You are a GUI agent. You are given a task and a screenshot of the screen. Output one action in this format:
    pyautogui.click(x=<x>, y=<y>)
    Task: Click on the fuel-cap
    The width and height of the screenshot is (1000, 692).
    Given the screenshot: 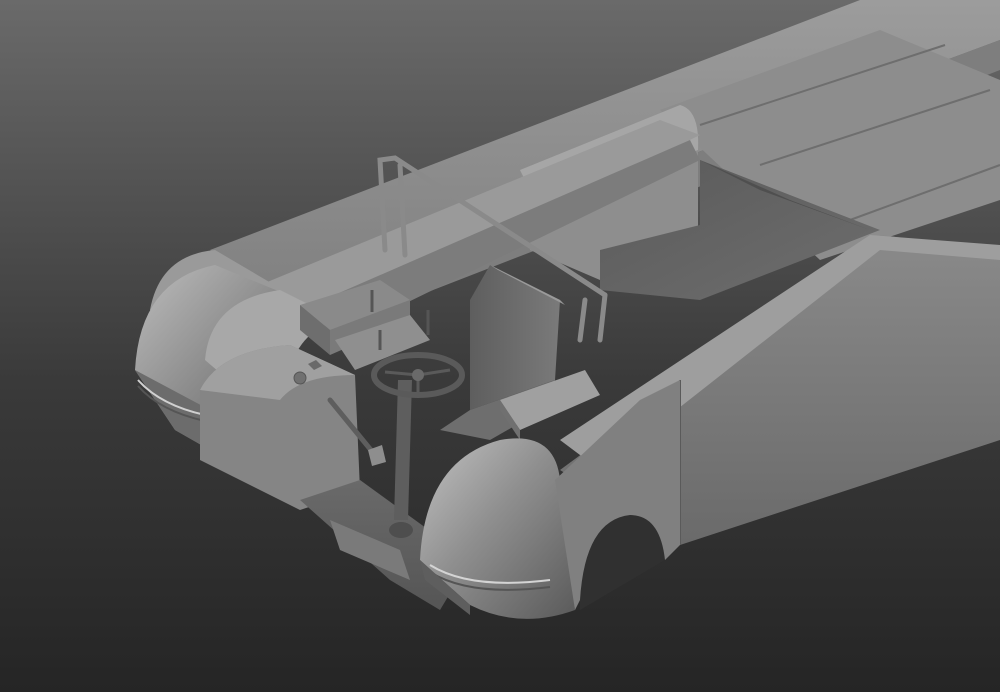 What is the action you would take?
    pyautogui.click(x=300, y=378)
    